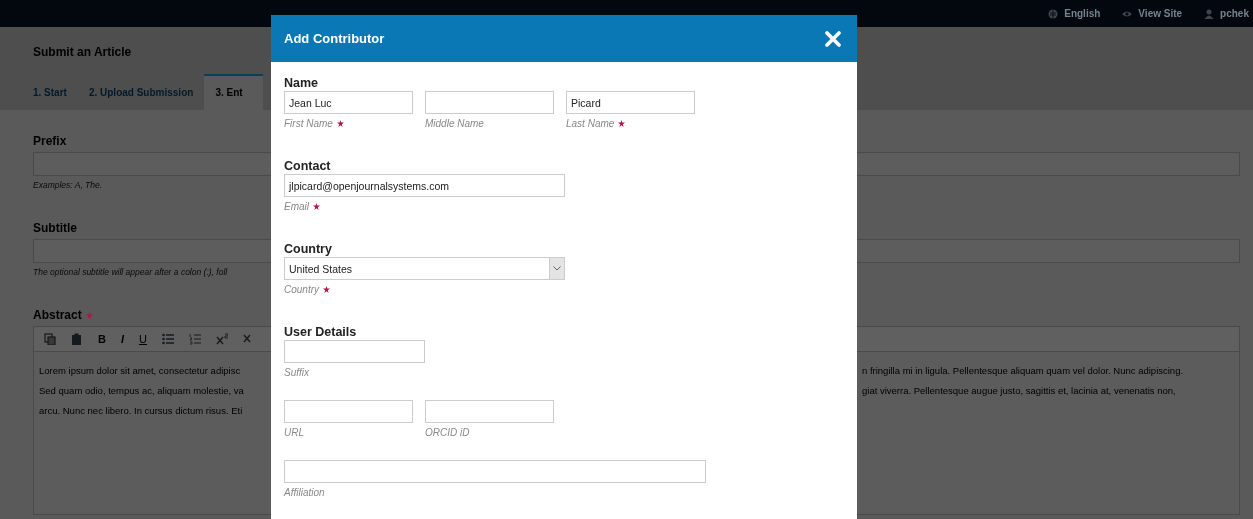 This screenshot has height=519, width=1253. What do you see at coordinates (308, 166) in the screenshot?
I see `section-heading: Contact` at bounding box center [308, 166].